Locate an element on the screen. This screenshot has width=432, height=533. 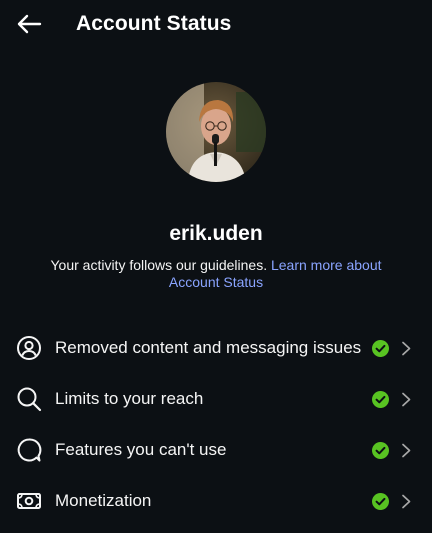
list-item-removed-content: Removed content and messaging issues is located at coordinates (216, 348).